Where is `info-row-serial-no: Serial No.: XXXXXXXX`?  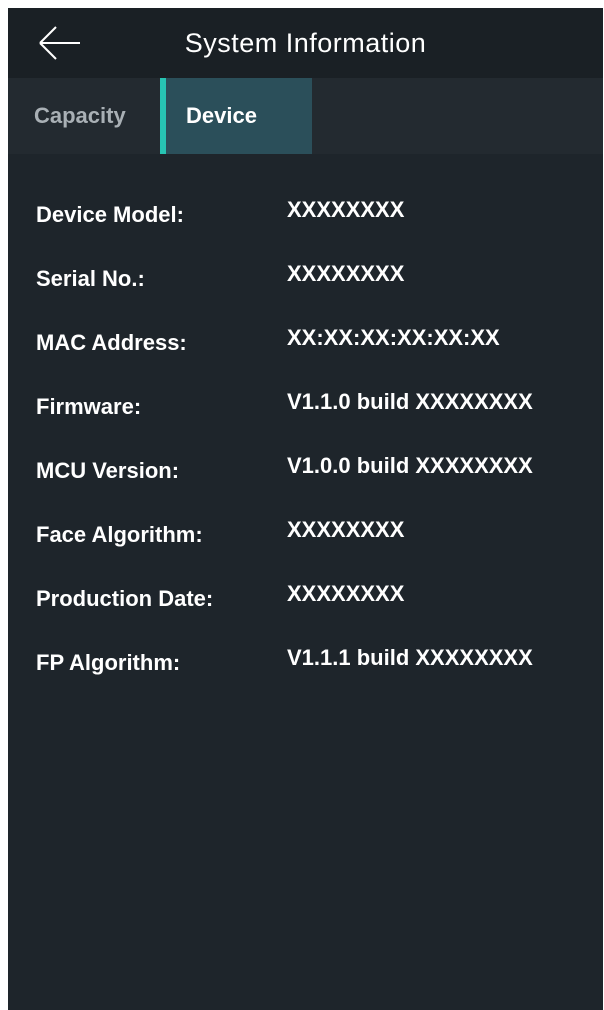 info-row-serial-no: Serial No.: XXXXXXXX is located at coordinates (305, 280).